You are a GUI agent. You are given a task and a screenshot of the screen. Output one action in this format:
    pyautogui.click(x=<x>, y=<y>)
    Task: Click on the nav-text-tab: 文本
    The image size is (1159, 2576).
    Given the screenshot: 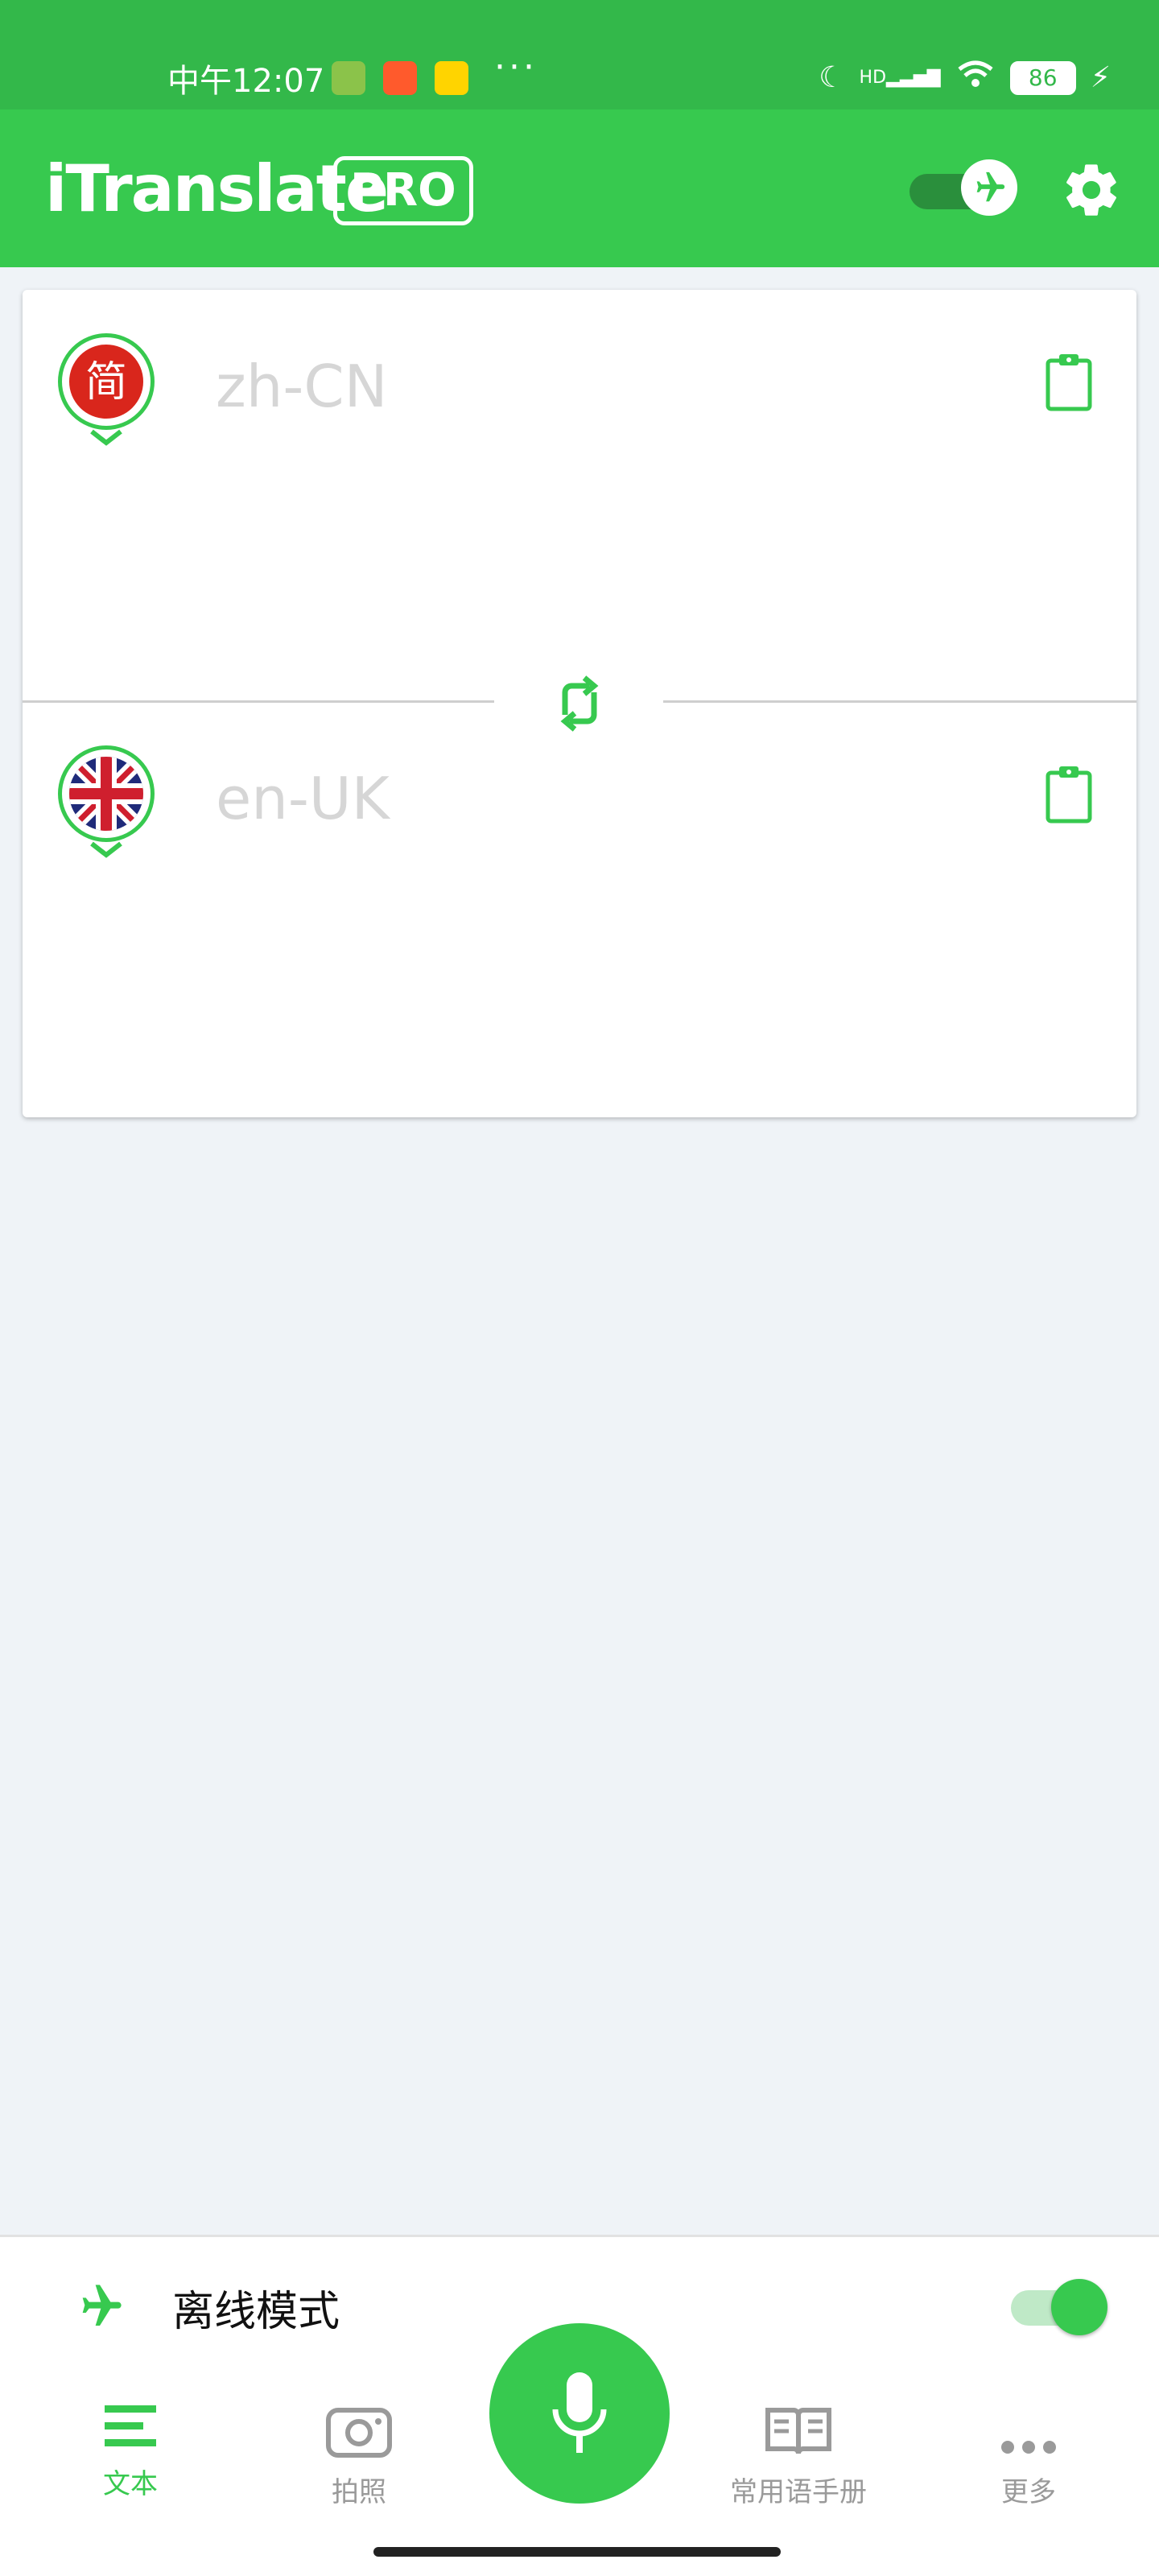 What is the action you would take?
    pyautogui.click(x=130, y=2451)
    